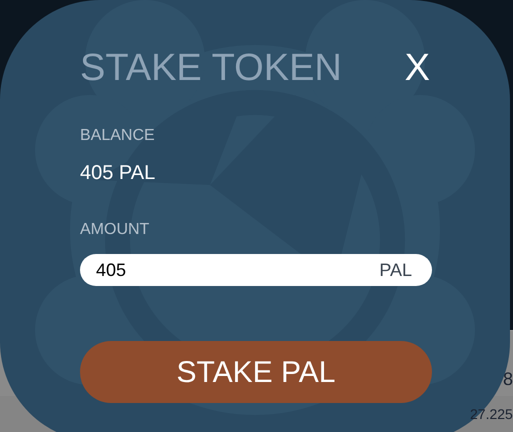  Describe the element at coordinates (118, 173) in the screenshot. I see `balance-value: 405 PAL` at that location.